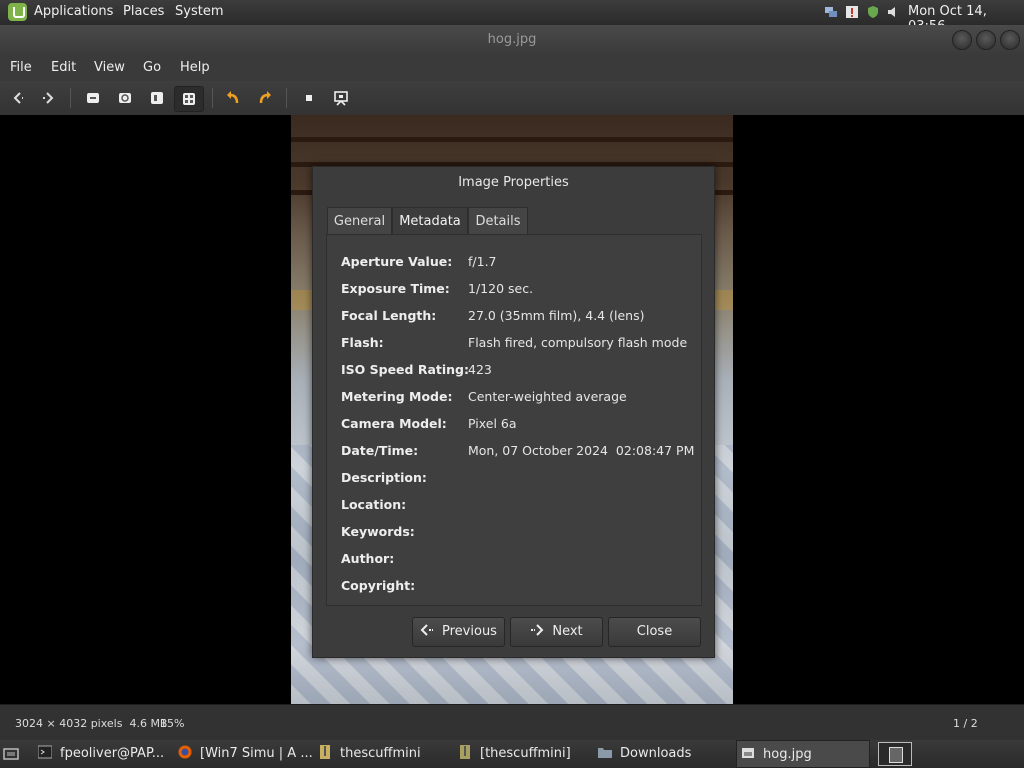 Image resolution: width=1024 pixels, height=768 pixels. Describe the element at coordinates (787, 754) in the screenshot. I see `task-label: hog.jpg` at that location.